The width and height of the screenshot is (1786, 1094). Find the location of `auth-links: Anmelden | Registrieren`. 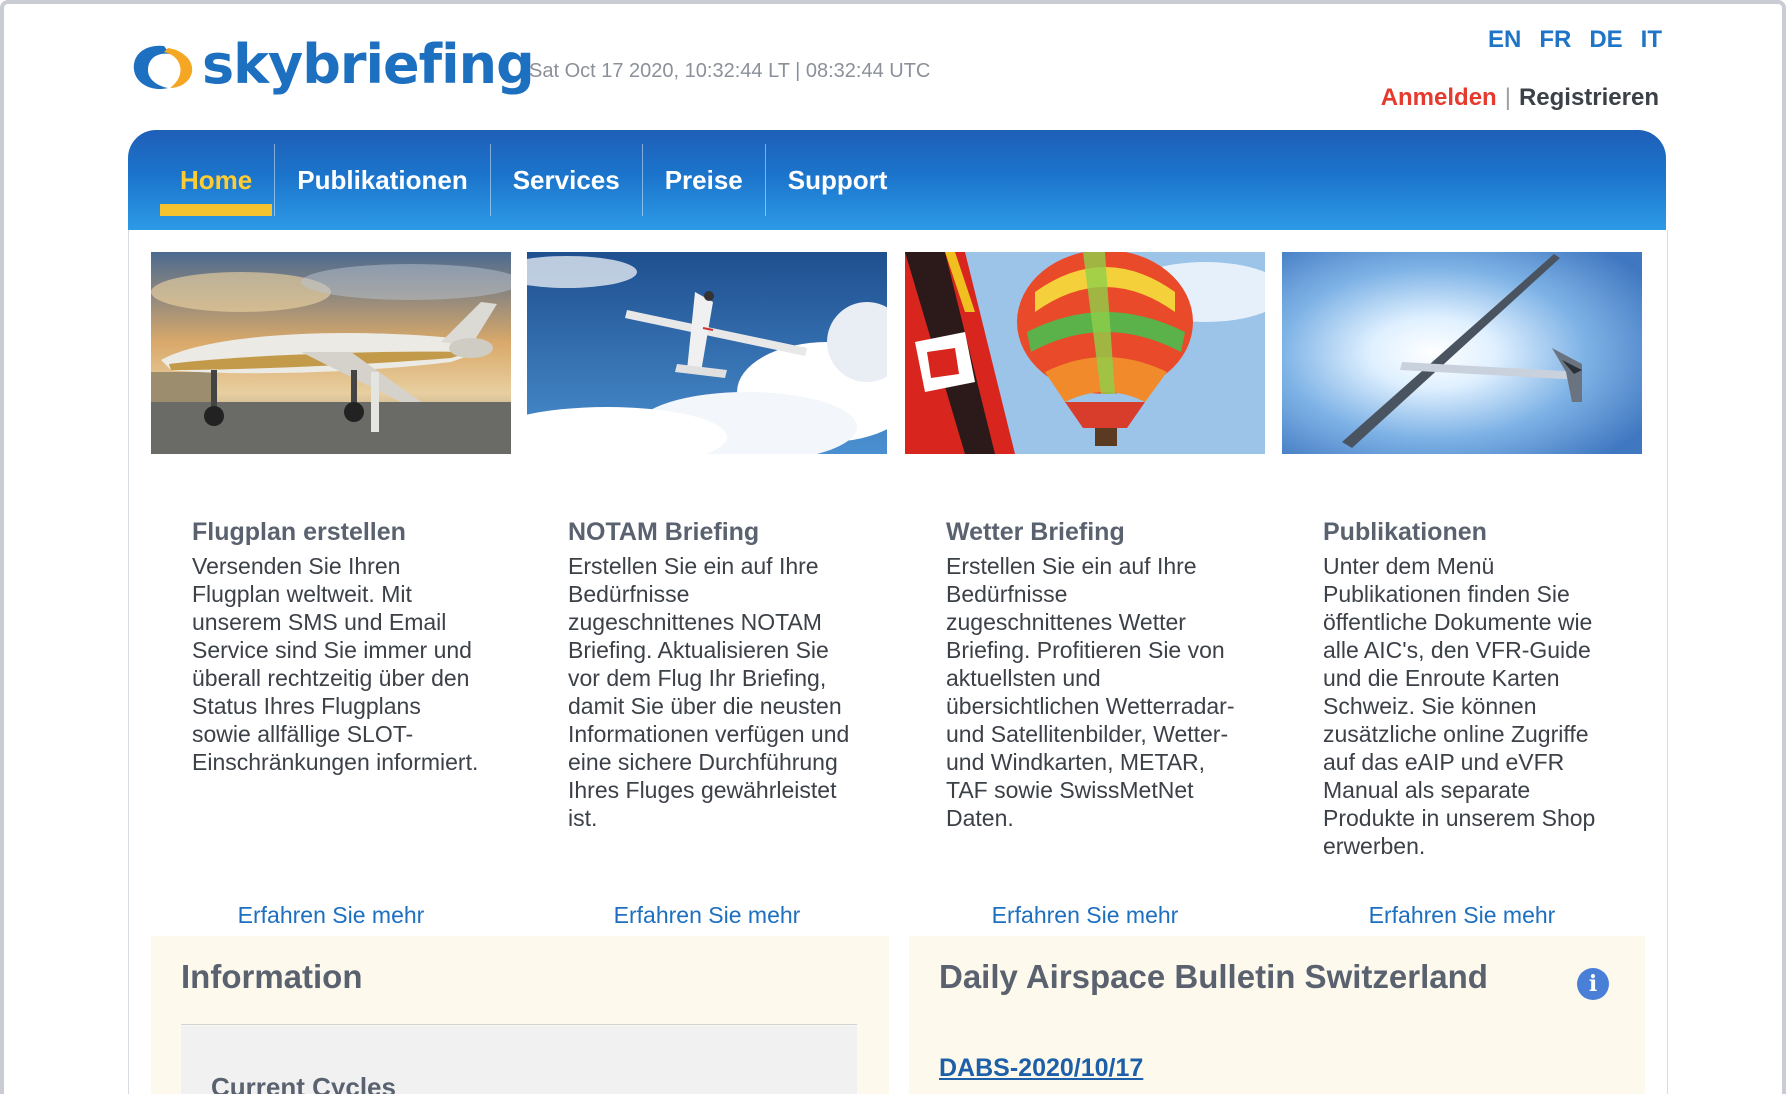

auth-links: Anmelden | Registrieren is located at coordinates (1520, 98).